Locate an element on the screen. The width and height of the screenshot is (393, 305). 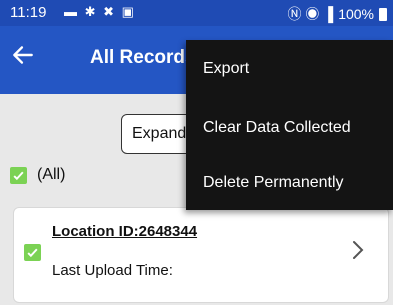
select-all-row: (All) is located at coordinates (37, 175).